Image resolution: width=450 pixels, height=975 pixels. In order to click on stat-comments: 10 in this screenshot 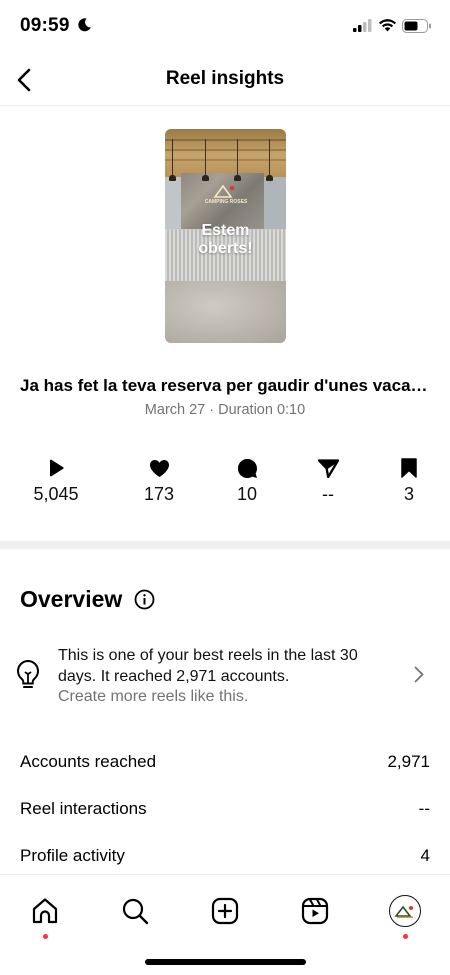, I will do `click(247, 480)`.